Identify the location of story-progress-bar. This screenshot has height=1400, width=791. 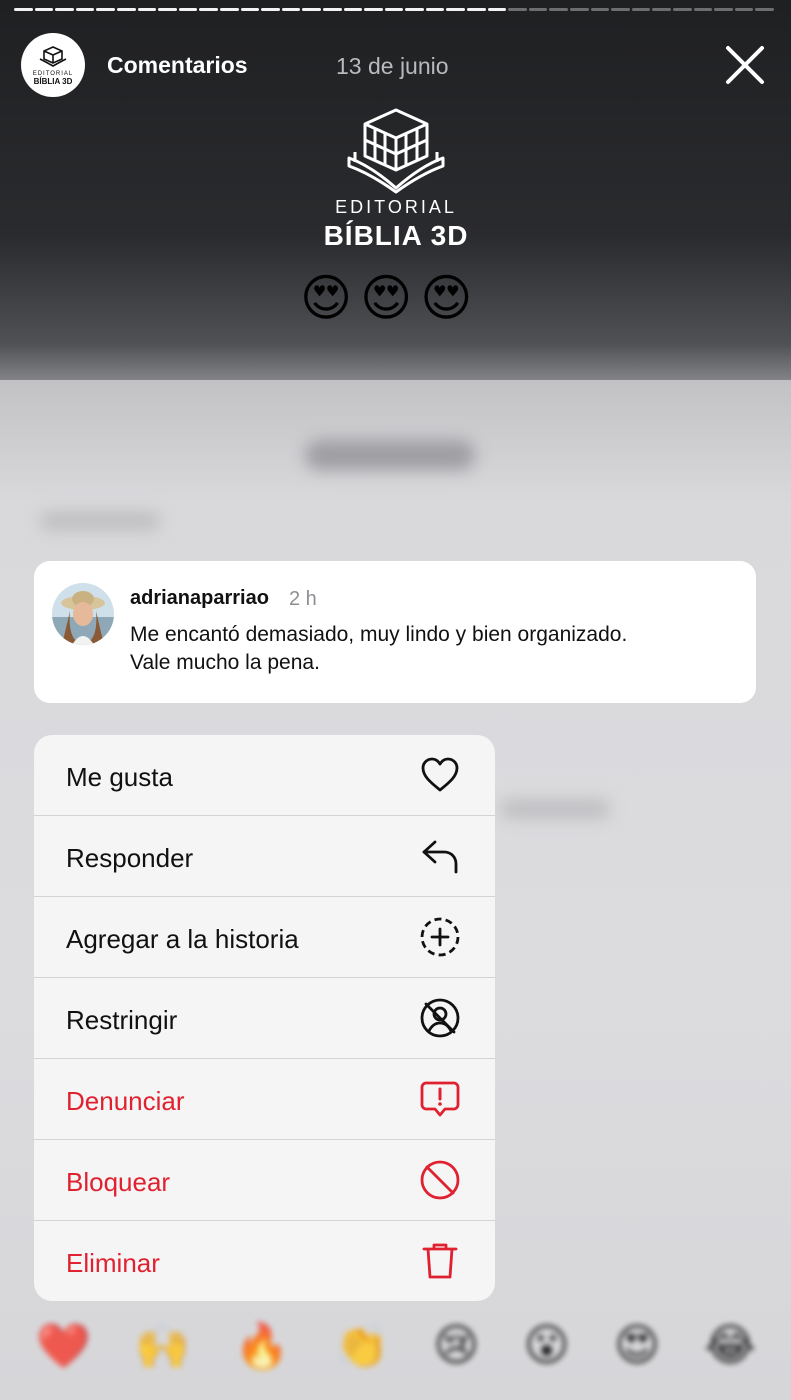
(394, 9).